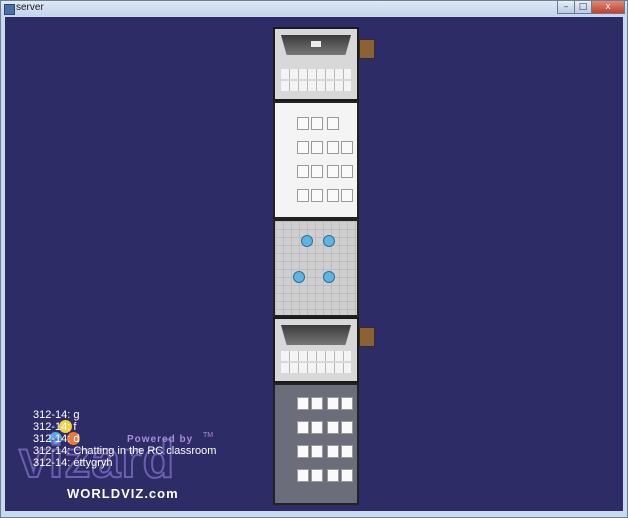  I want to click on window-title: server, so click(30, 7).